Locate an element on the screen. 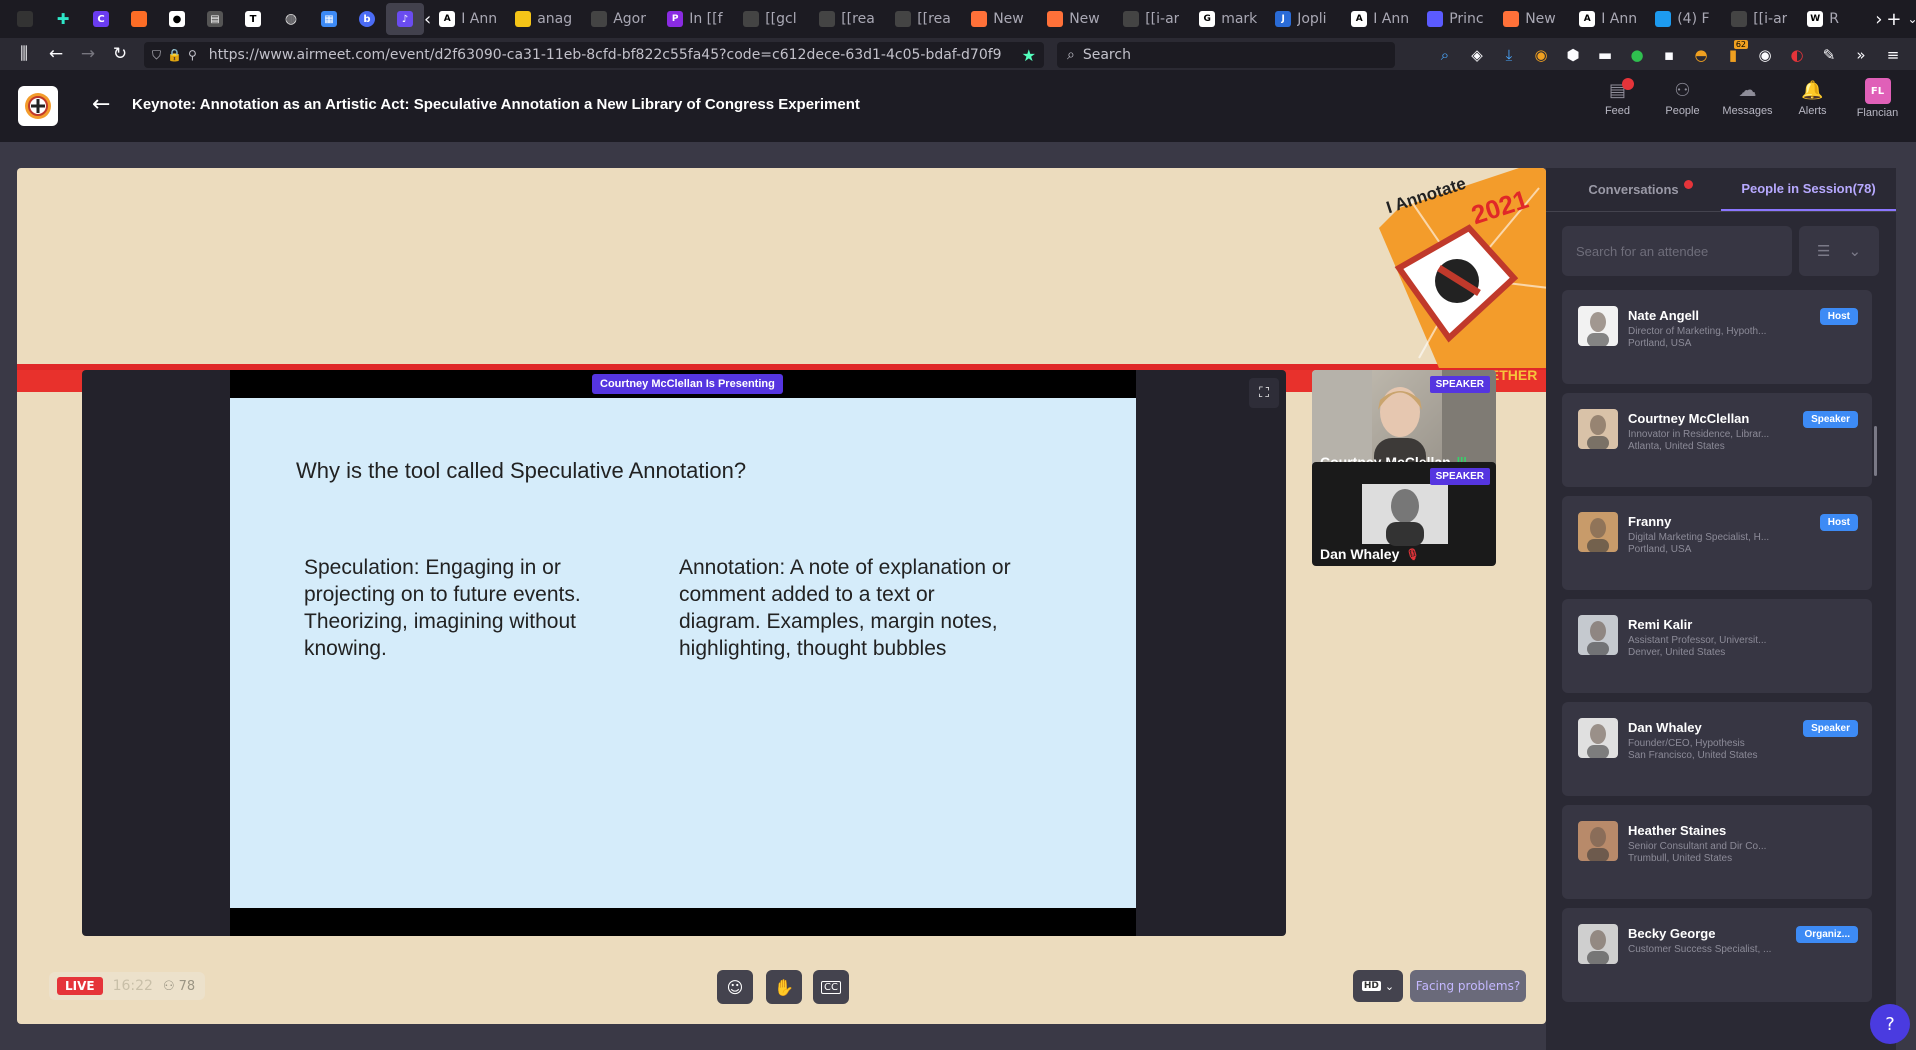  nav-messages: ☁ Messages is located at coordinates (1747, 98).